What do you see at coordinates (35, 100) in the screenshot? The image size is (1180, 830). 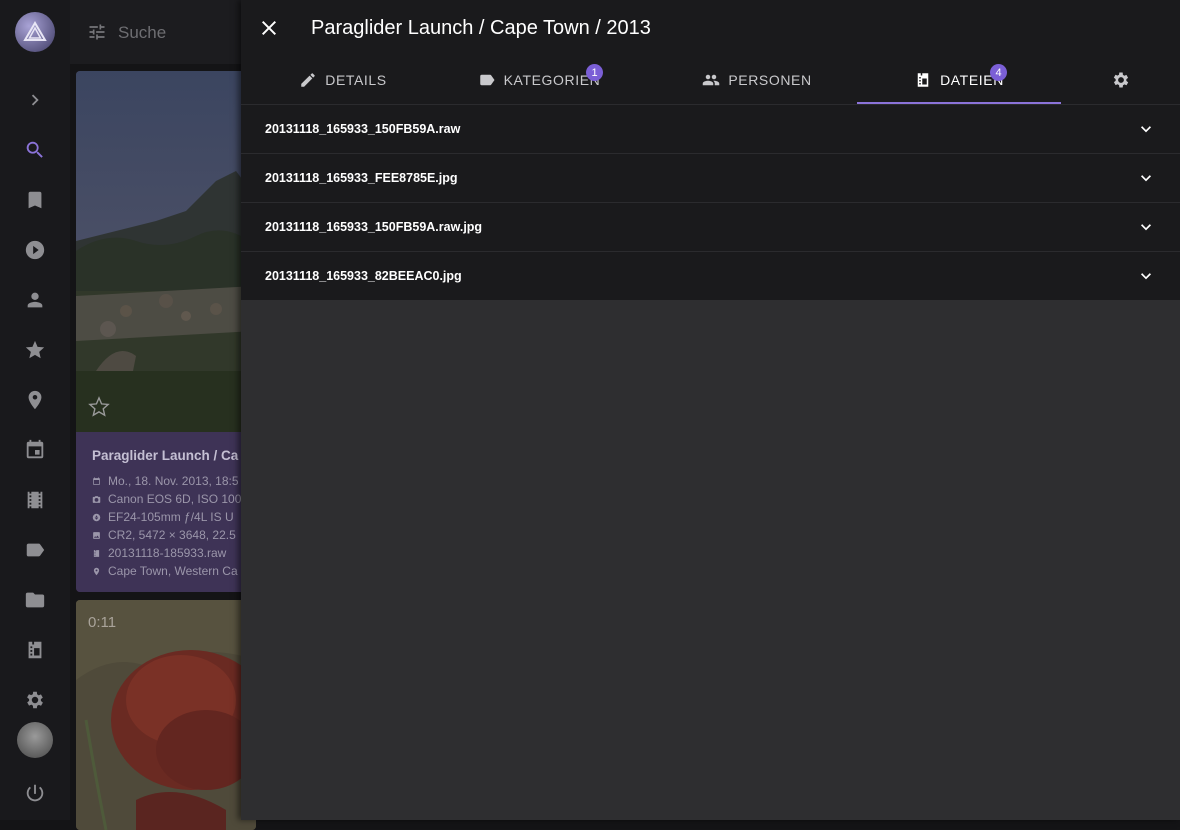 I see `expand-icon` at bounding box center [35, 100].